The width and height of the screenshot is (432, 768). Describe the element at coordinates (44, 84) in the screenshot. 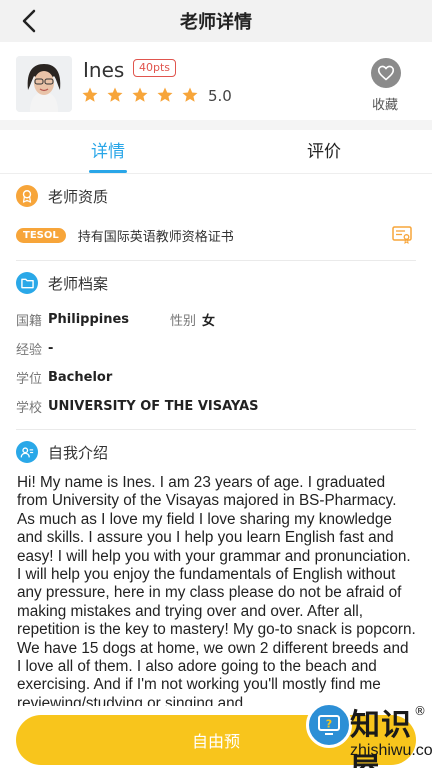

I see `avatar` at that location.